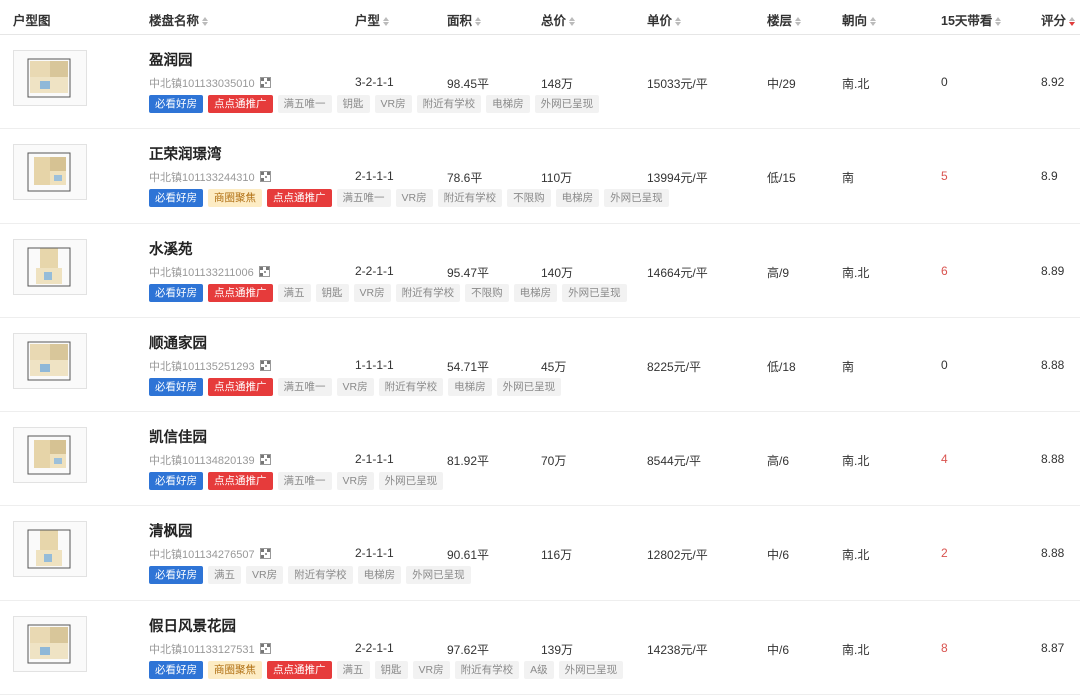  I want to click on viewings-15d-cell: 8, so click(944, 647).